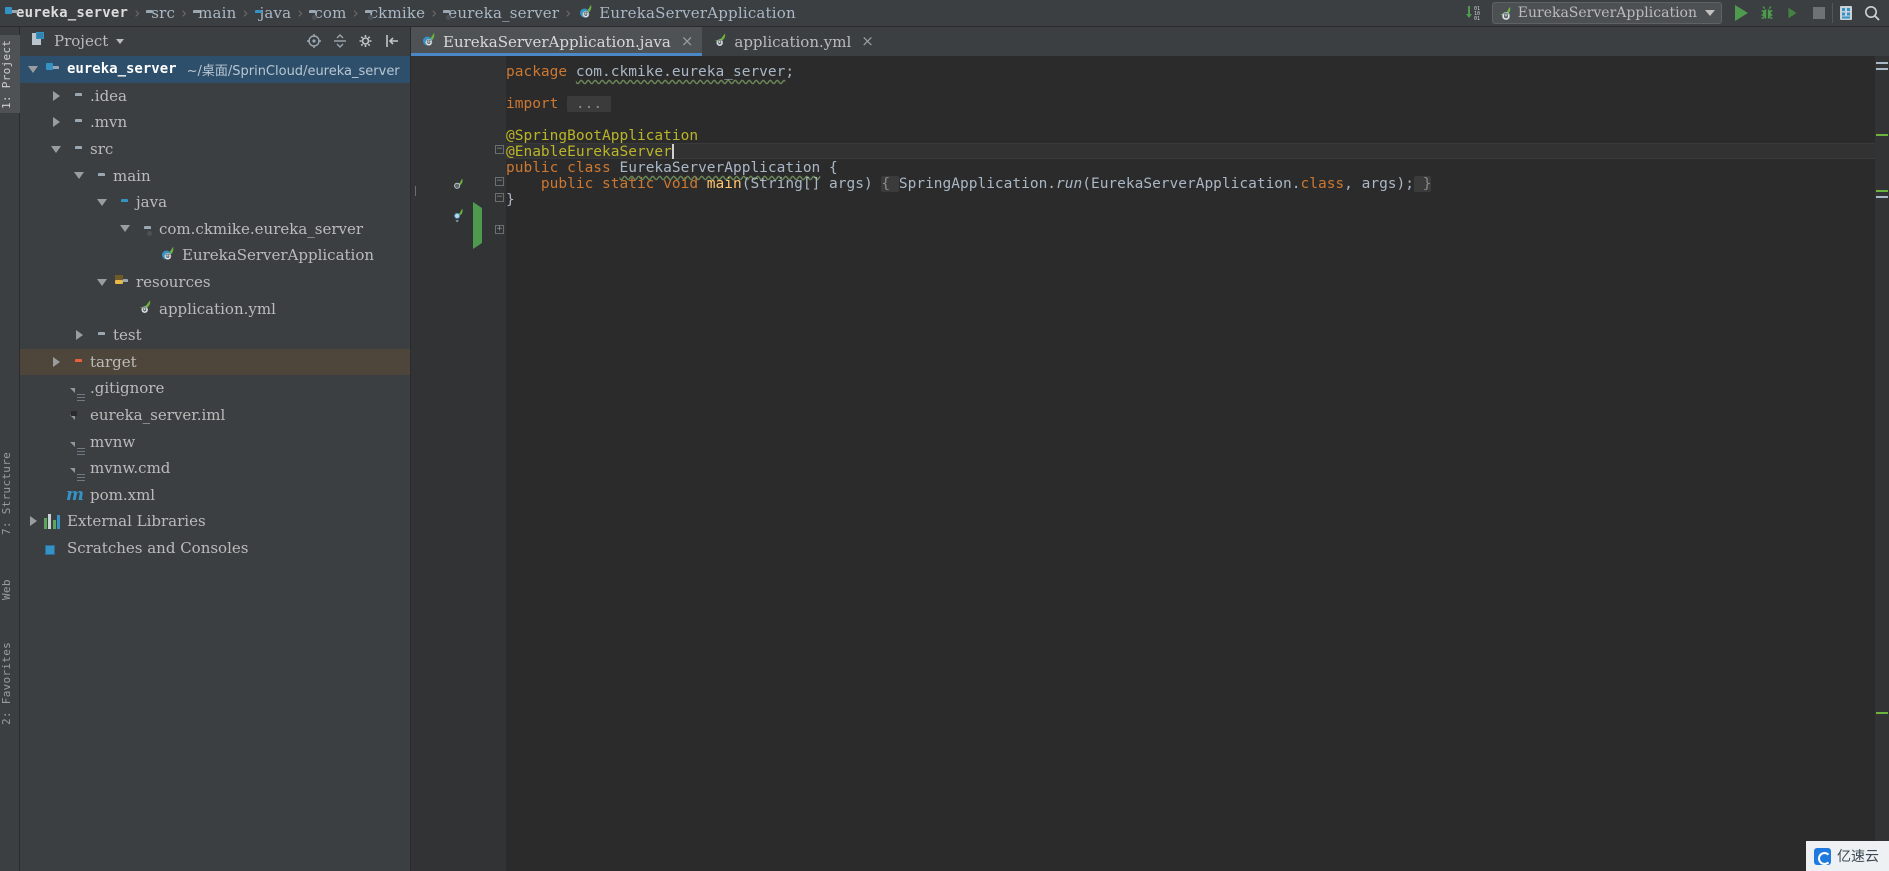 Image resolution: width=1889 pixels, height=871 pixels. I want to click on breadcrumb-item-ckmike: ckmike, so click(395, 13).